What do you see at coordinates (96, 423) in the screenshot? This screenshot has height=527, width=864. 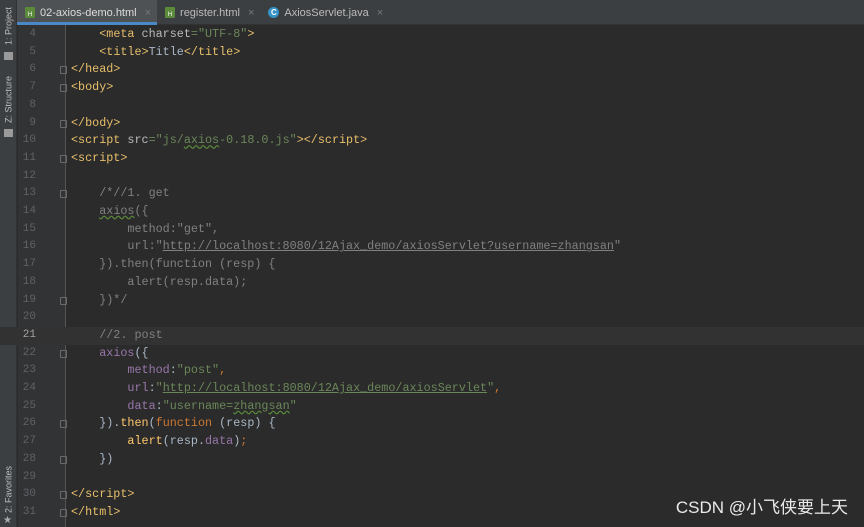 I see `code-token: }).` at bounding box center [96, 423].